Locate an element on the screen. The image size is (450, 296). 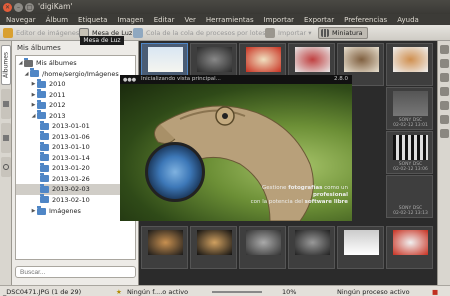
tooltip: Mesa de Luz is located at coordinates (102, 40).